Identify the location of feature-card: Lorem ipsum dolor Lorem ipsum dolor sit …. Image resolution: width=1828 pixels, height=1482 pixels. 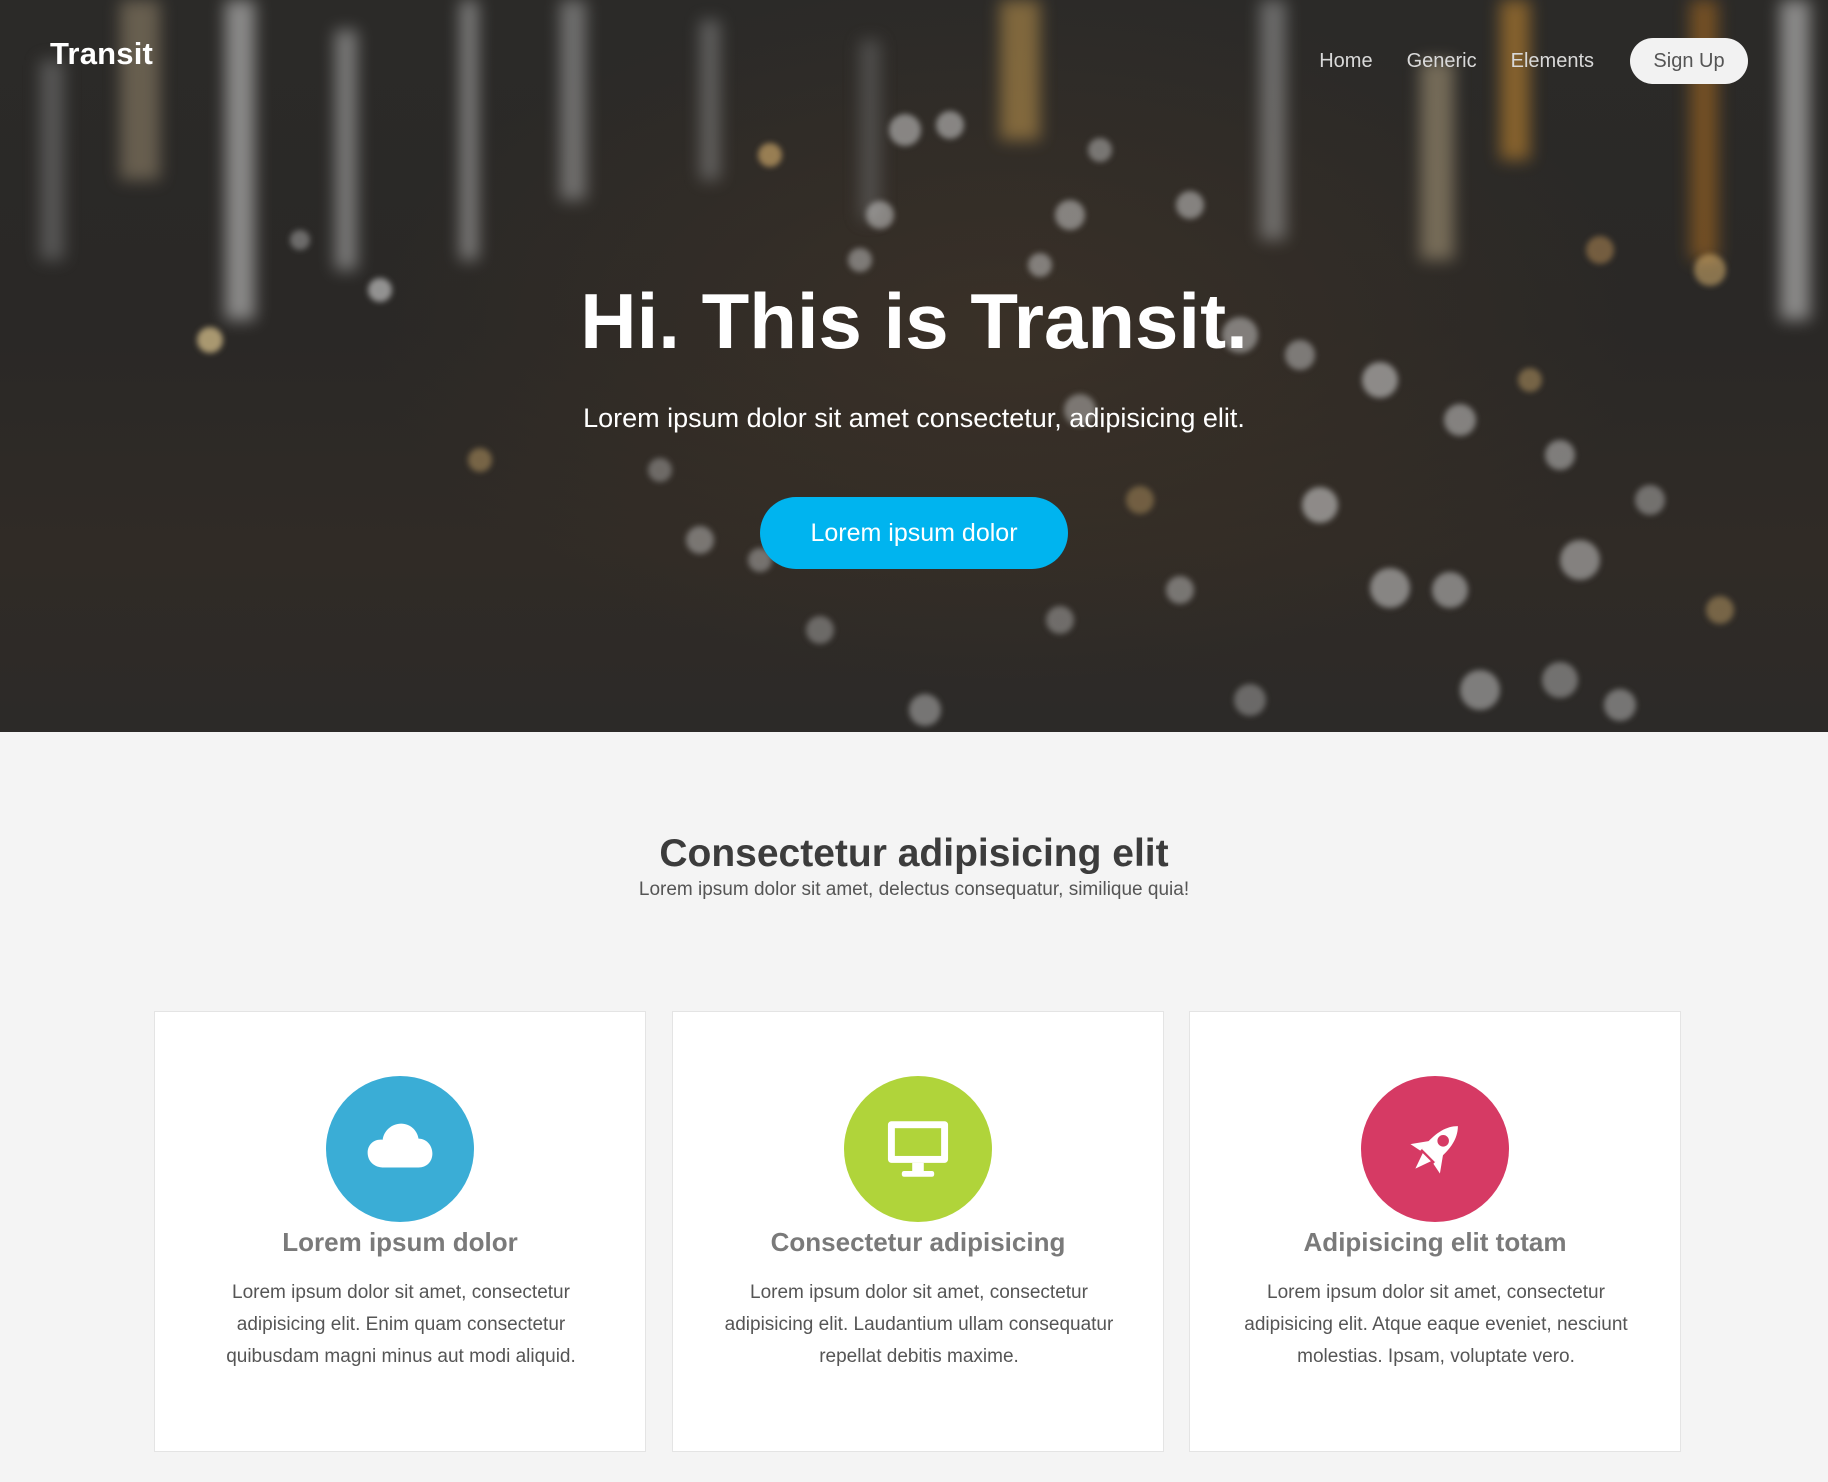
(400, 1231).